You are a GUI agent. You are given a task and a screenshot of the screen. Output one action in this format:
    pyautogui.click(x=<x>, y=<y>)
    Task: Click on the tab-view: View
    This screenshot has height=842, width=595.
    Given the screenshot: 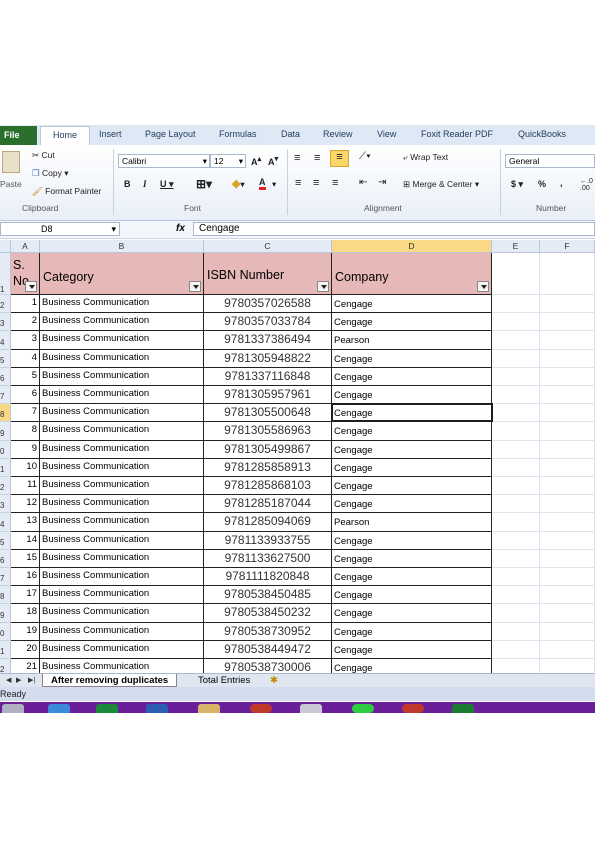 What is the action you would take?
    pyautogui.click(x=386, y=134)
    